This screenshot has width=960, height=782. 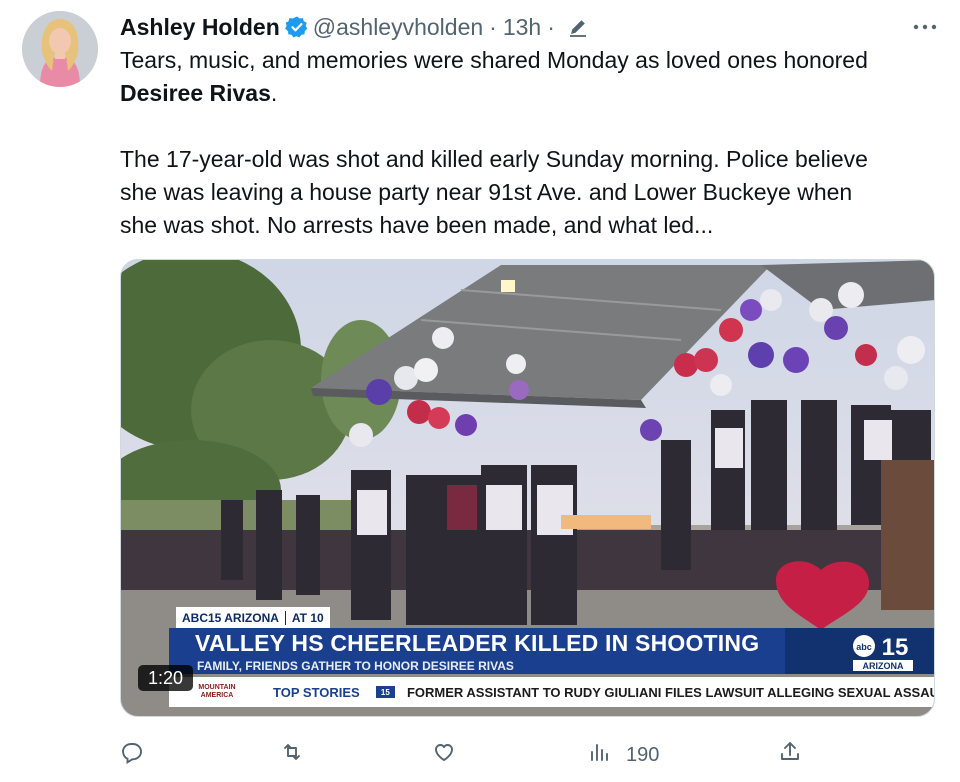 What do you see at coordinates (217, 695) in the screenshot?
I see `sponsor-bottom: AMERICA` at bounding box center [217, 695].